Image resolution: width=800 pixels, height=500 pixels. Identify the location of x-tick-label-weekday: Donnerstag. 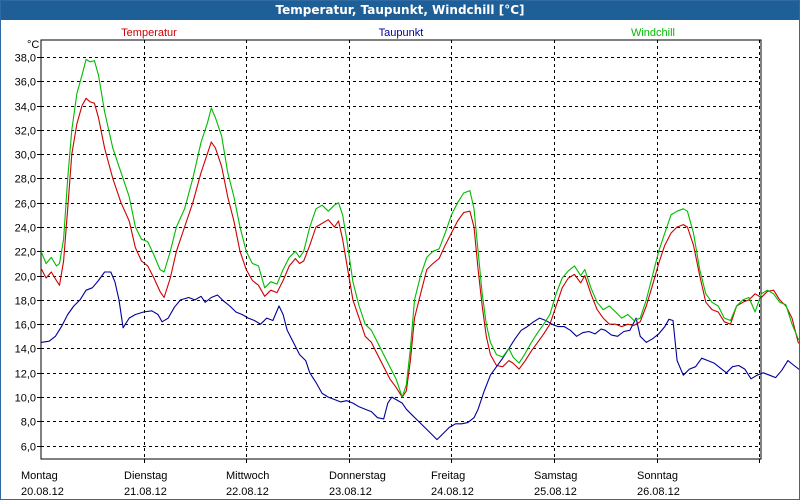
(357, 476).